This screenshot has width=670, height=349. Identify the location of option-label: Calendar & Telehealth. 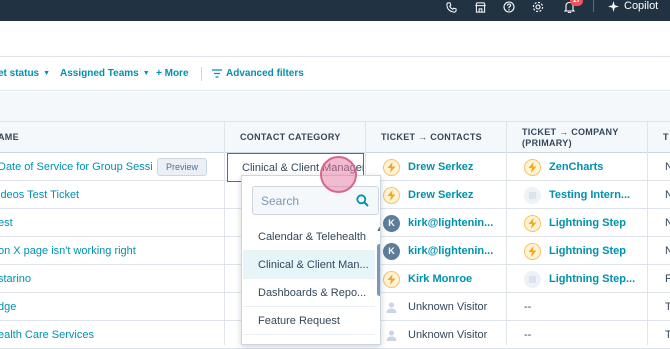
(312, 236).